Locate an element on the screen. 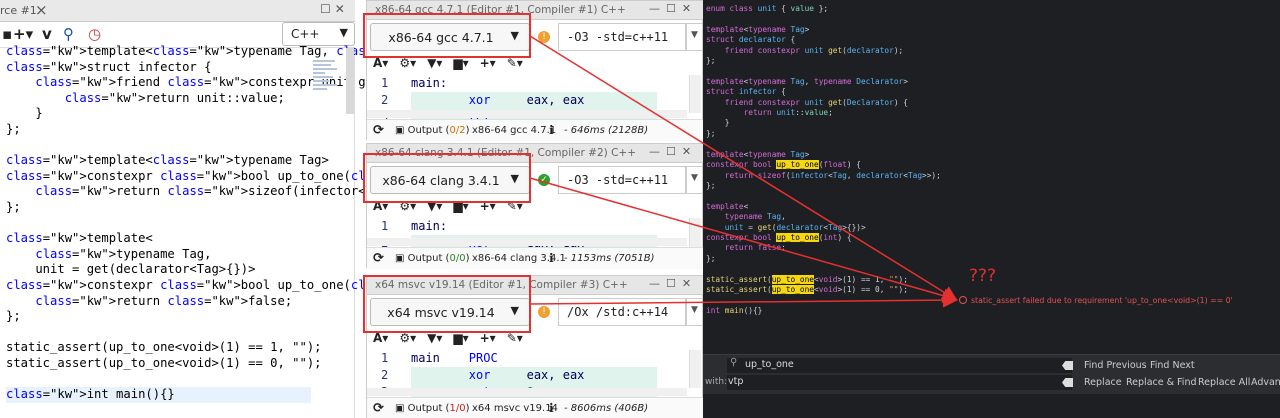  replace-find-button: Replace & Find is located at coordinates (1161, 382).